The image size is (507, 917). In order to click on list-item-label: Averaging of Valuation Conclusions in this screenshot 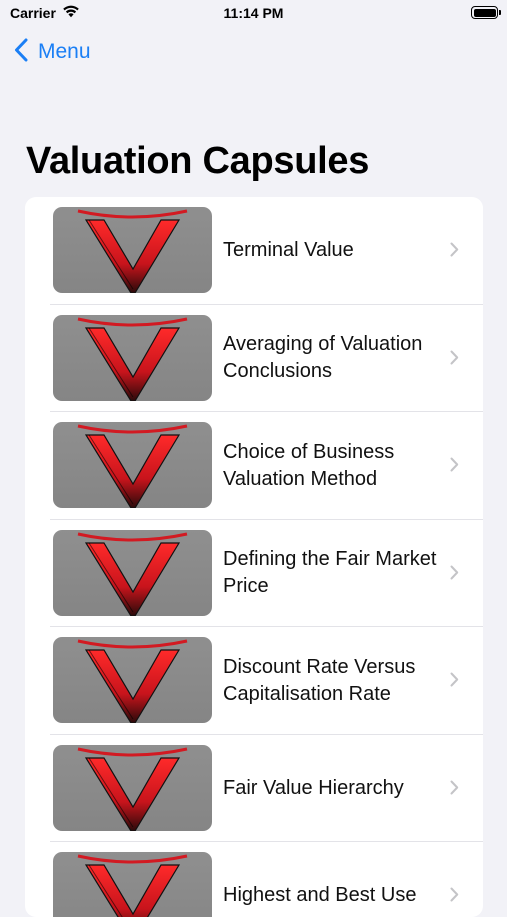, I will do `click(333, 358)`.